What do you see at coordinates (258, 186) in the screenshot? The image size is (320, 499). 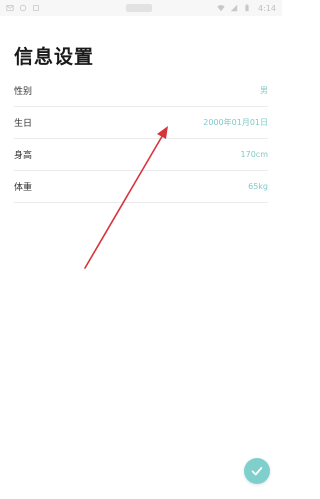 I see `settings-row-value: 65kg` at bounding box center [258, 186].